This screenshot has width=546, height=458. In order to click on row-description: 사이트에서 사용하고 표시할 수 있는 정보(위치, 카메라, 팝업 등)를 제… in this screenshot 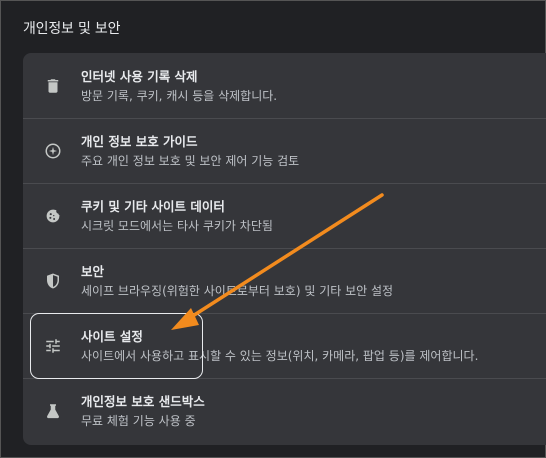, I will do `click(280, 356)`.